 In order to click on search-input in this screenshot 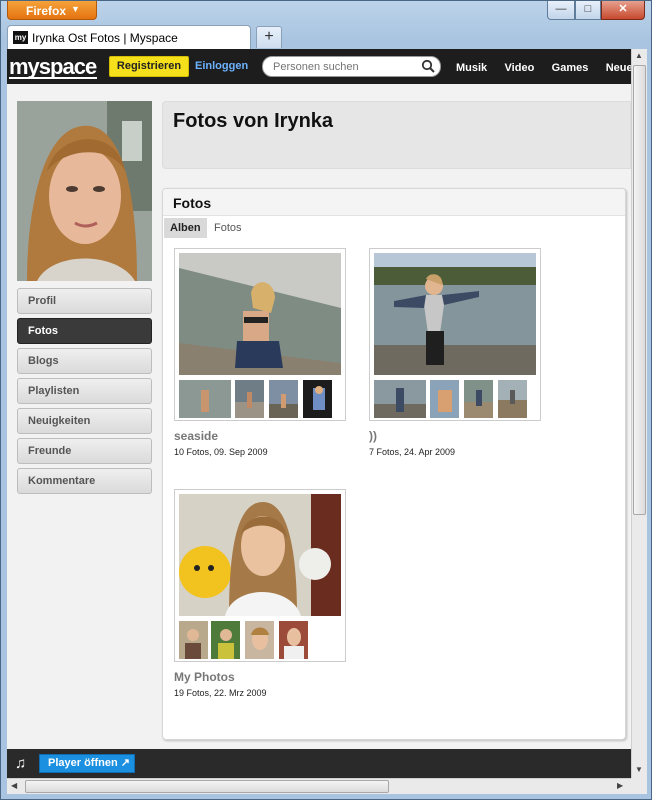, I will do `click(343, 67)`.